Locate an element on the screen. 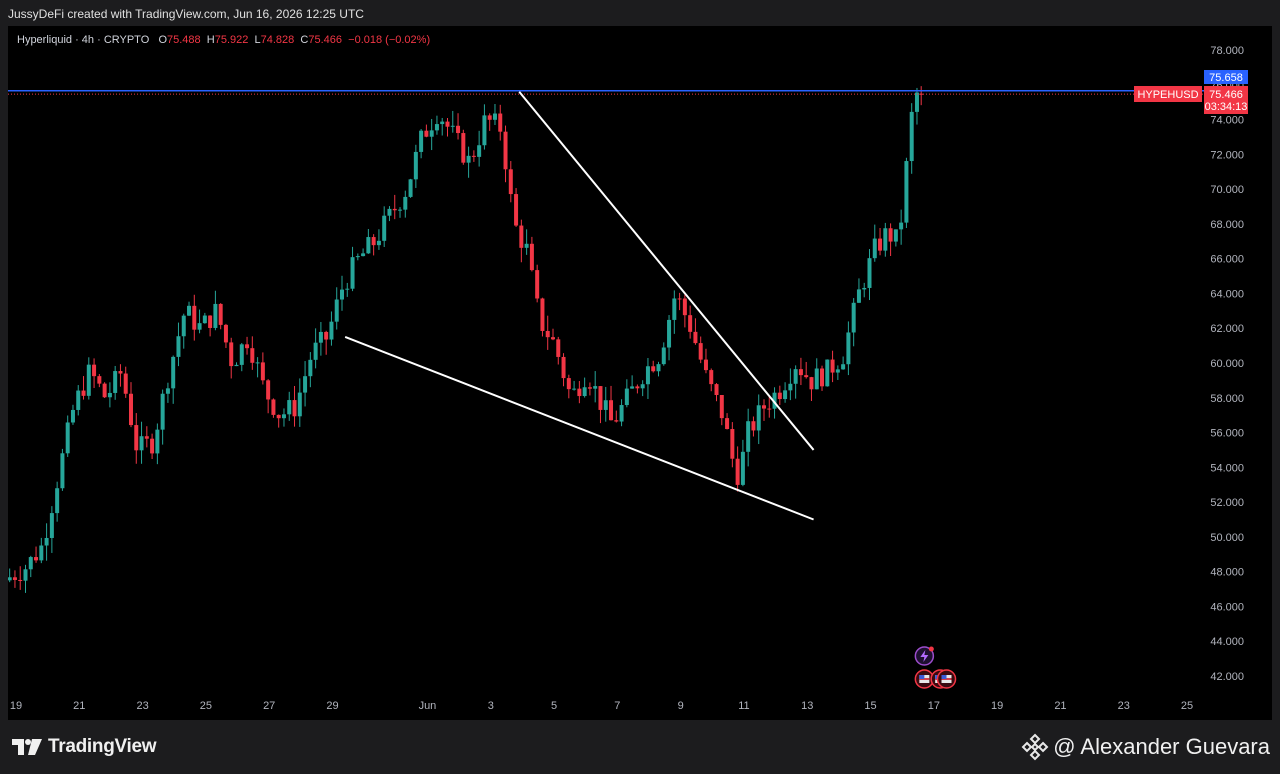 This screenshot has height=774, width=1280. us-flag-event-icon is located at coordinates (946, 679).